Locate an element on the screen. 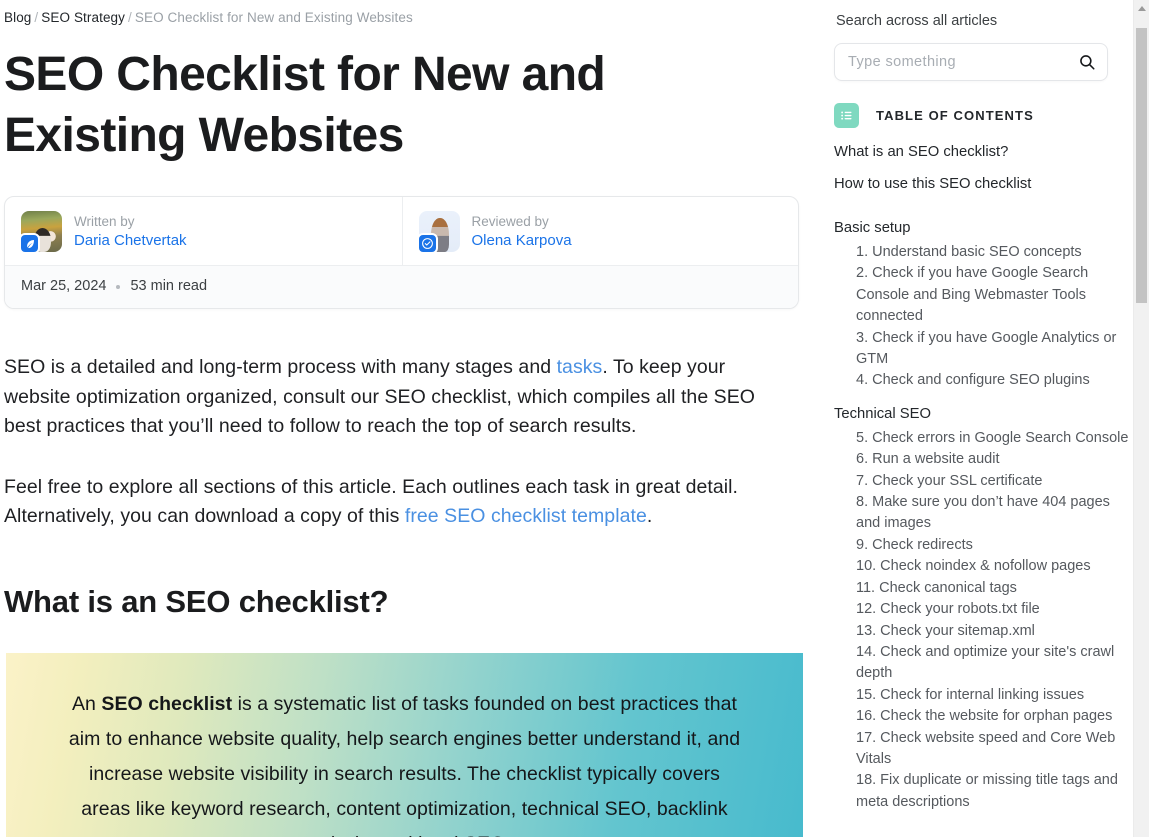 The width and height of the screenshot is (1149, 837). breadcrumb-item-blog: Blog is located at coordinates (17, 17).